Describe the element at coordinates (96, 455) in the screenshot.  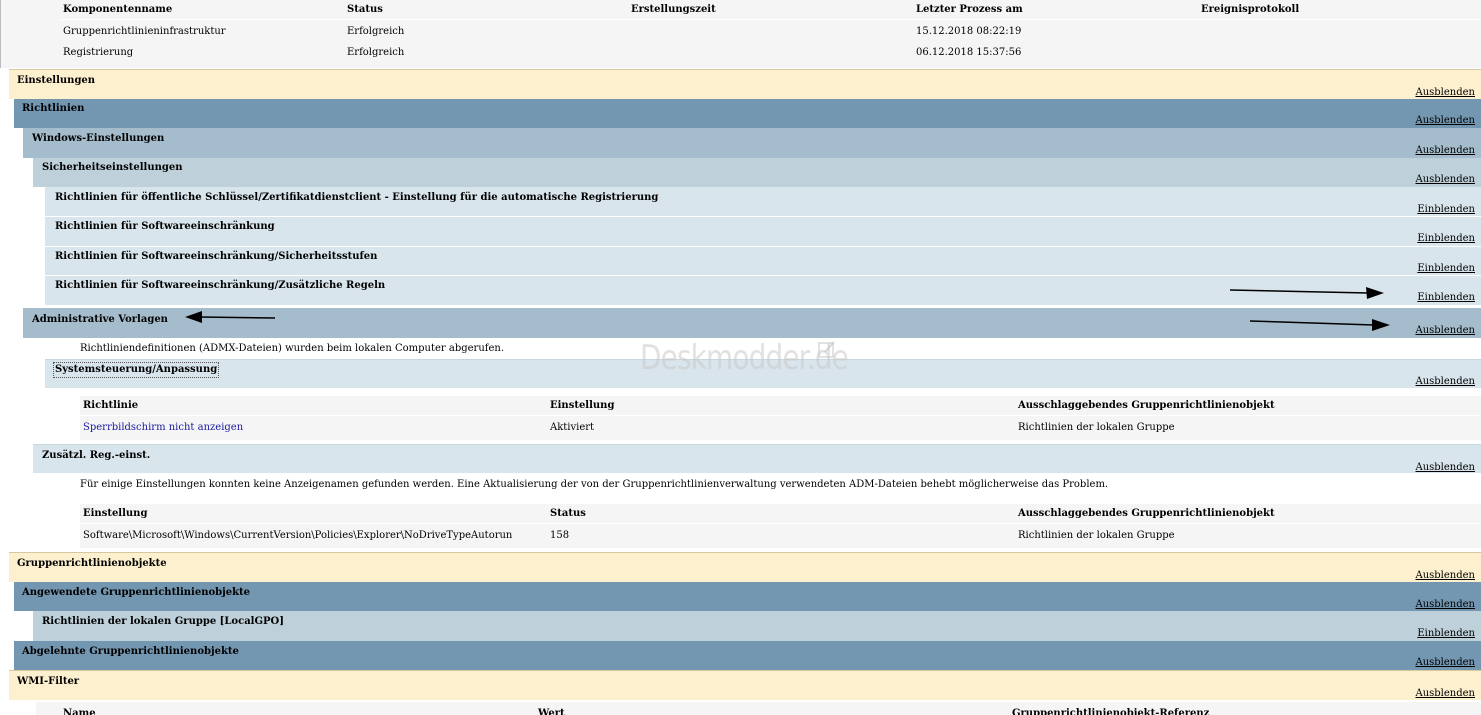
I see `section-title: Zusätzl. Reg.-einst.` at that location.